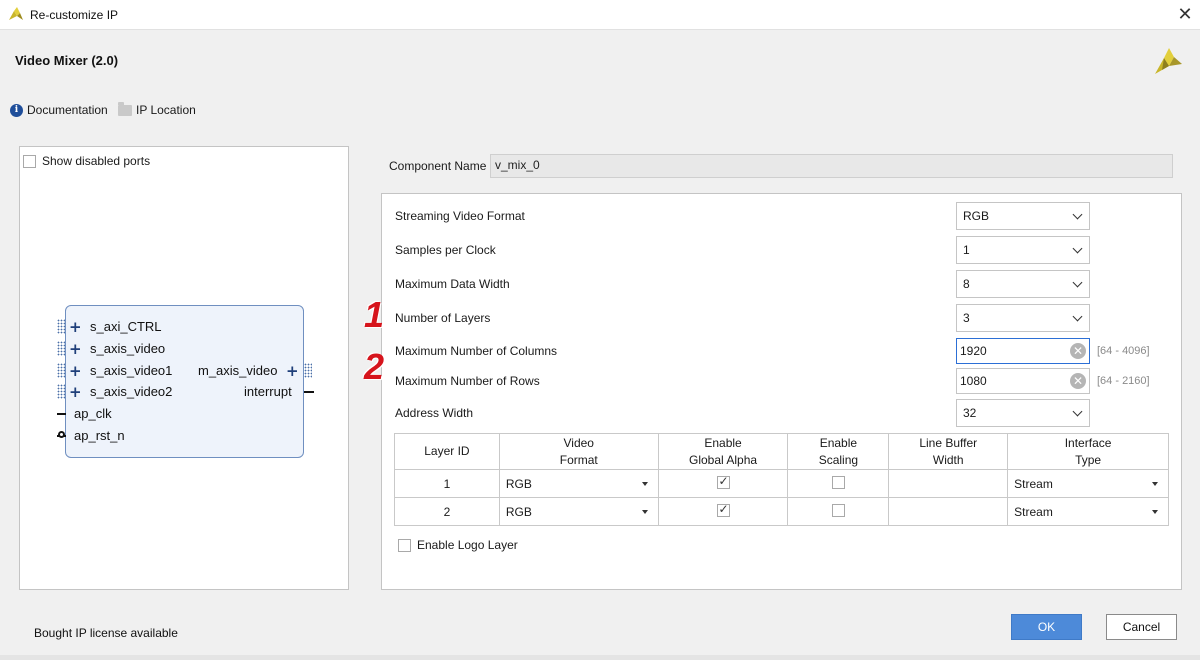 Image resolution: width=1200 pixels, height=660 pixels. I want to click on col-header-video-format: Video Format, so click(578, 451).